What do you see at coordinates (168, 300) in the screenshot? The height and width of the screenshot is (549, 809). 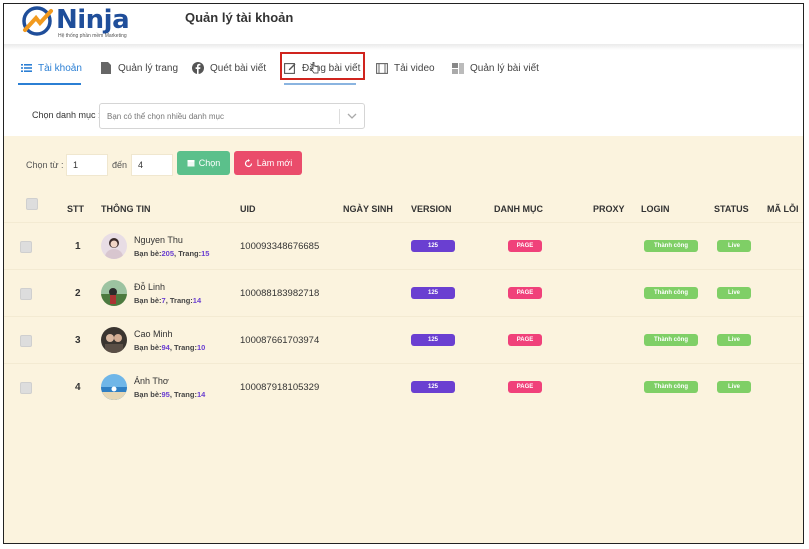 I see `user-meta: Bạn bè:7, Trang:14` at bounding box center [168, 300].